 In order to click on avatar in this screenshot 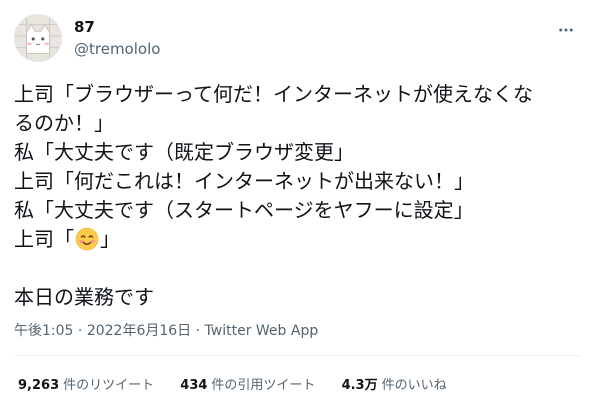, I will do `click(38, 38)`.